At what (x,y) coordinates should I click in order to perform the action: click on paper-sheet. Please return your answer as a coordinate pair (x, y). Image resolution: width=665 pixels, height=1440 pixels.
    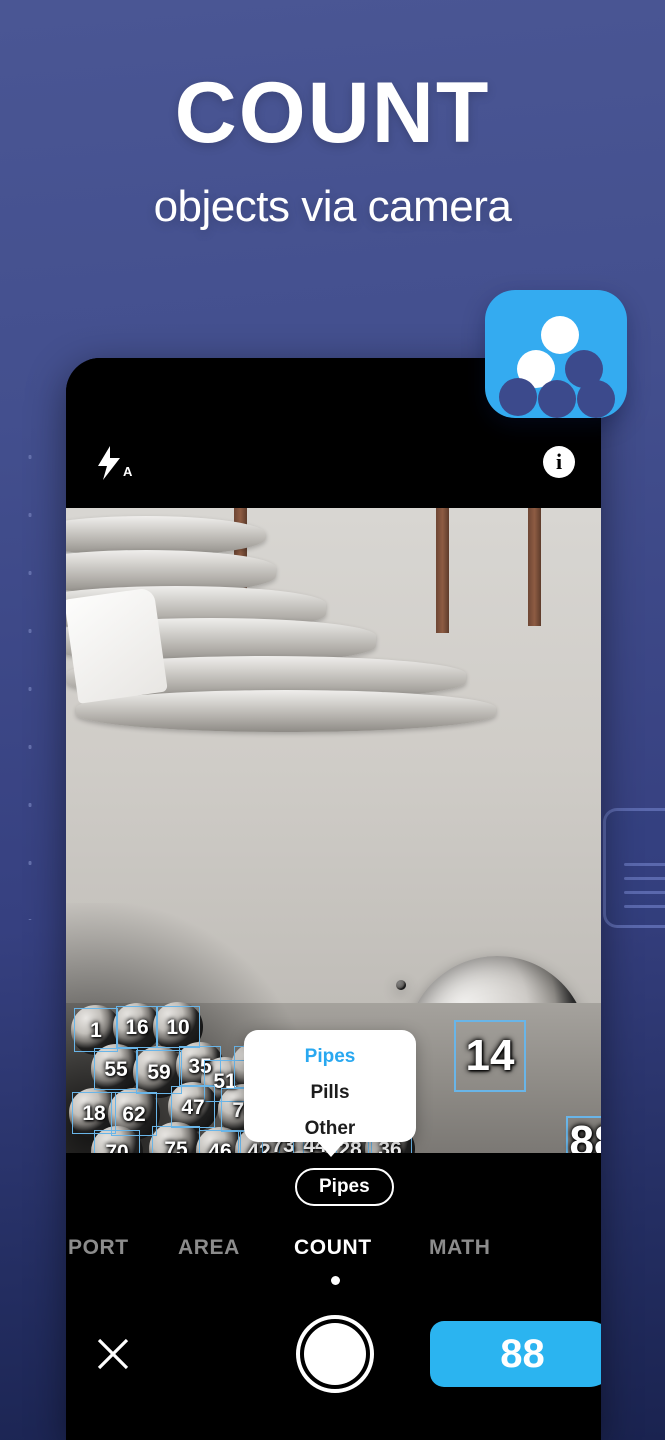
    Looking at the image, I should click on (117, 645).